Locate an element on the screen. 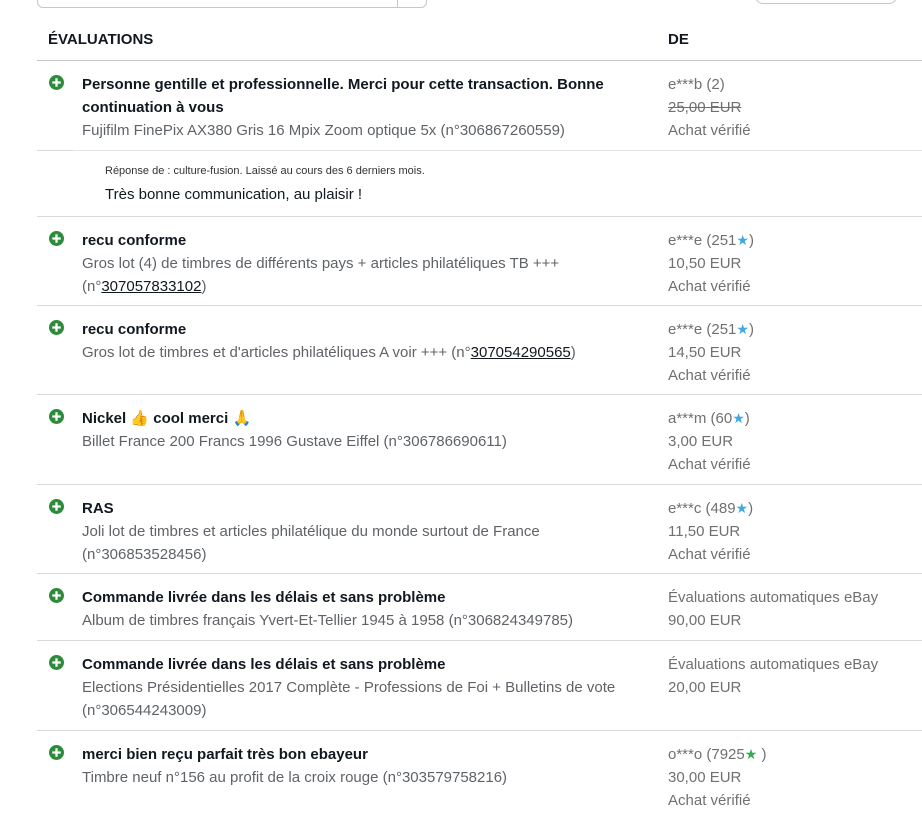  from-cell: Évaluations automatiques eBay 20,00 EUR is located at coordinates (793, 676).